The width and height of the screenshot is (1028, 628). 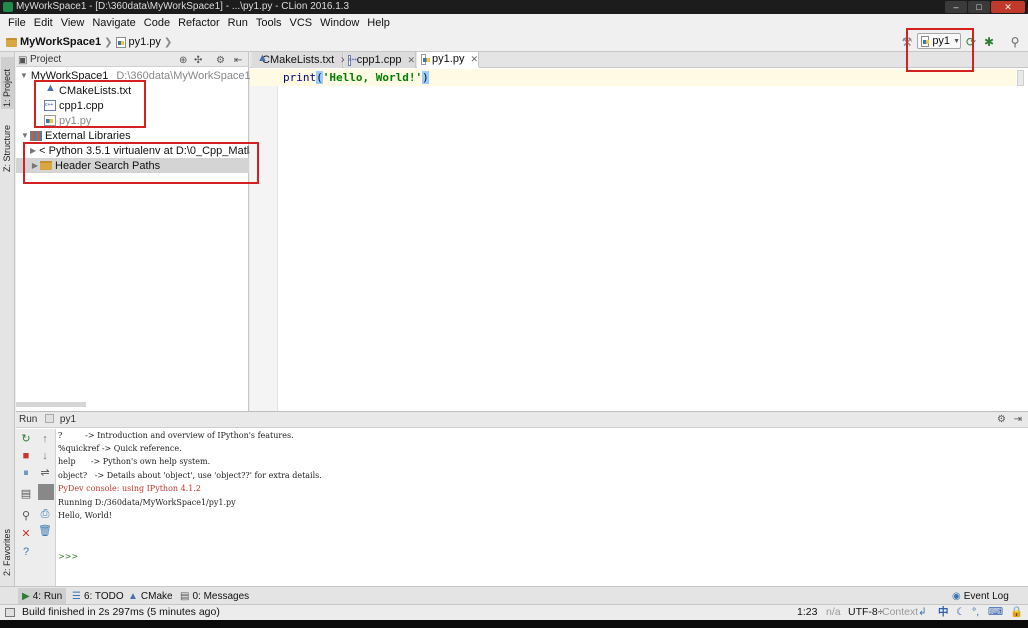 I want to click on collapse-icon: ✣, so click(x=198, y=60).